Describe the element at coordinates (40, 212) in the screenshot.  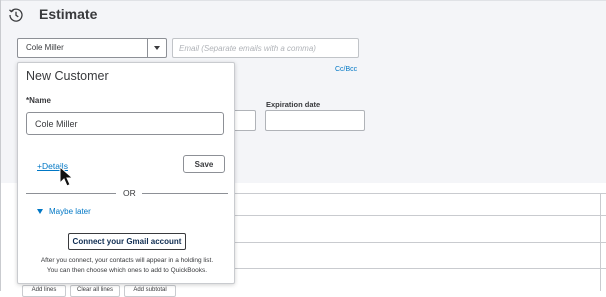
I see `caret-down-icon` at that location.